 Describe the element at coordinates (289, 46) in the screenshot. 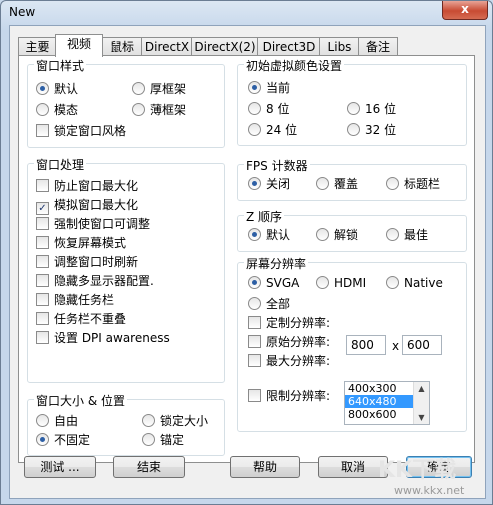

I see `tab-direct3d: Direct3D` at that location.